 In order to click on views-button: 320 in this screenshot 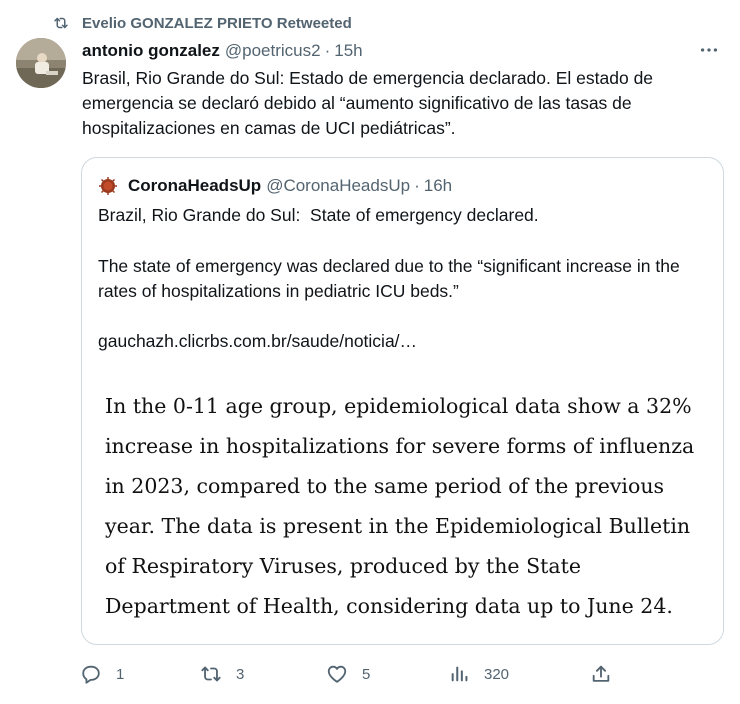, I will do `click(478, 674)`.